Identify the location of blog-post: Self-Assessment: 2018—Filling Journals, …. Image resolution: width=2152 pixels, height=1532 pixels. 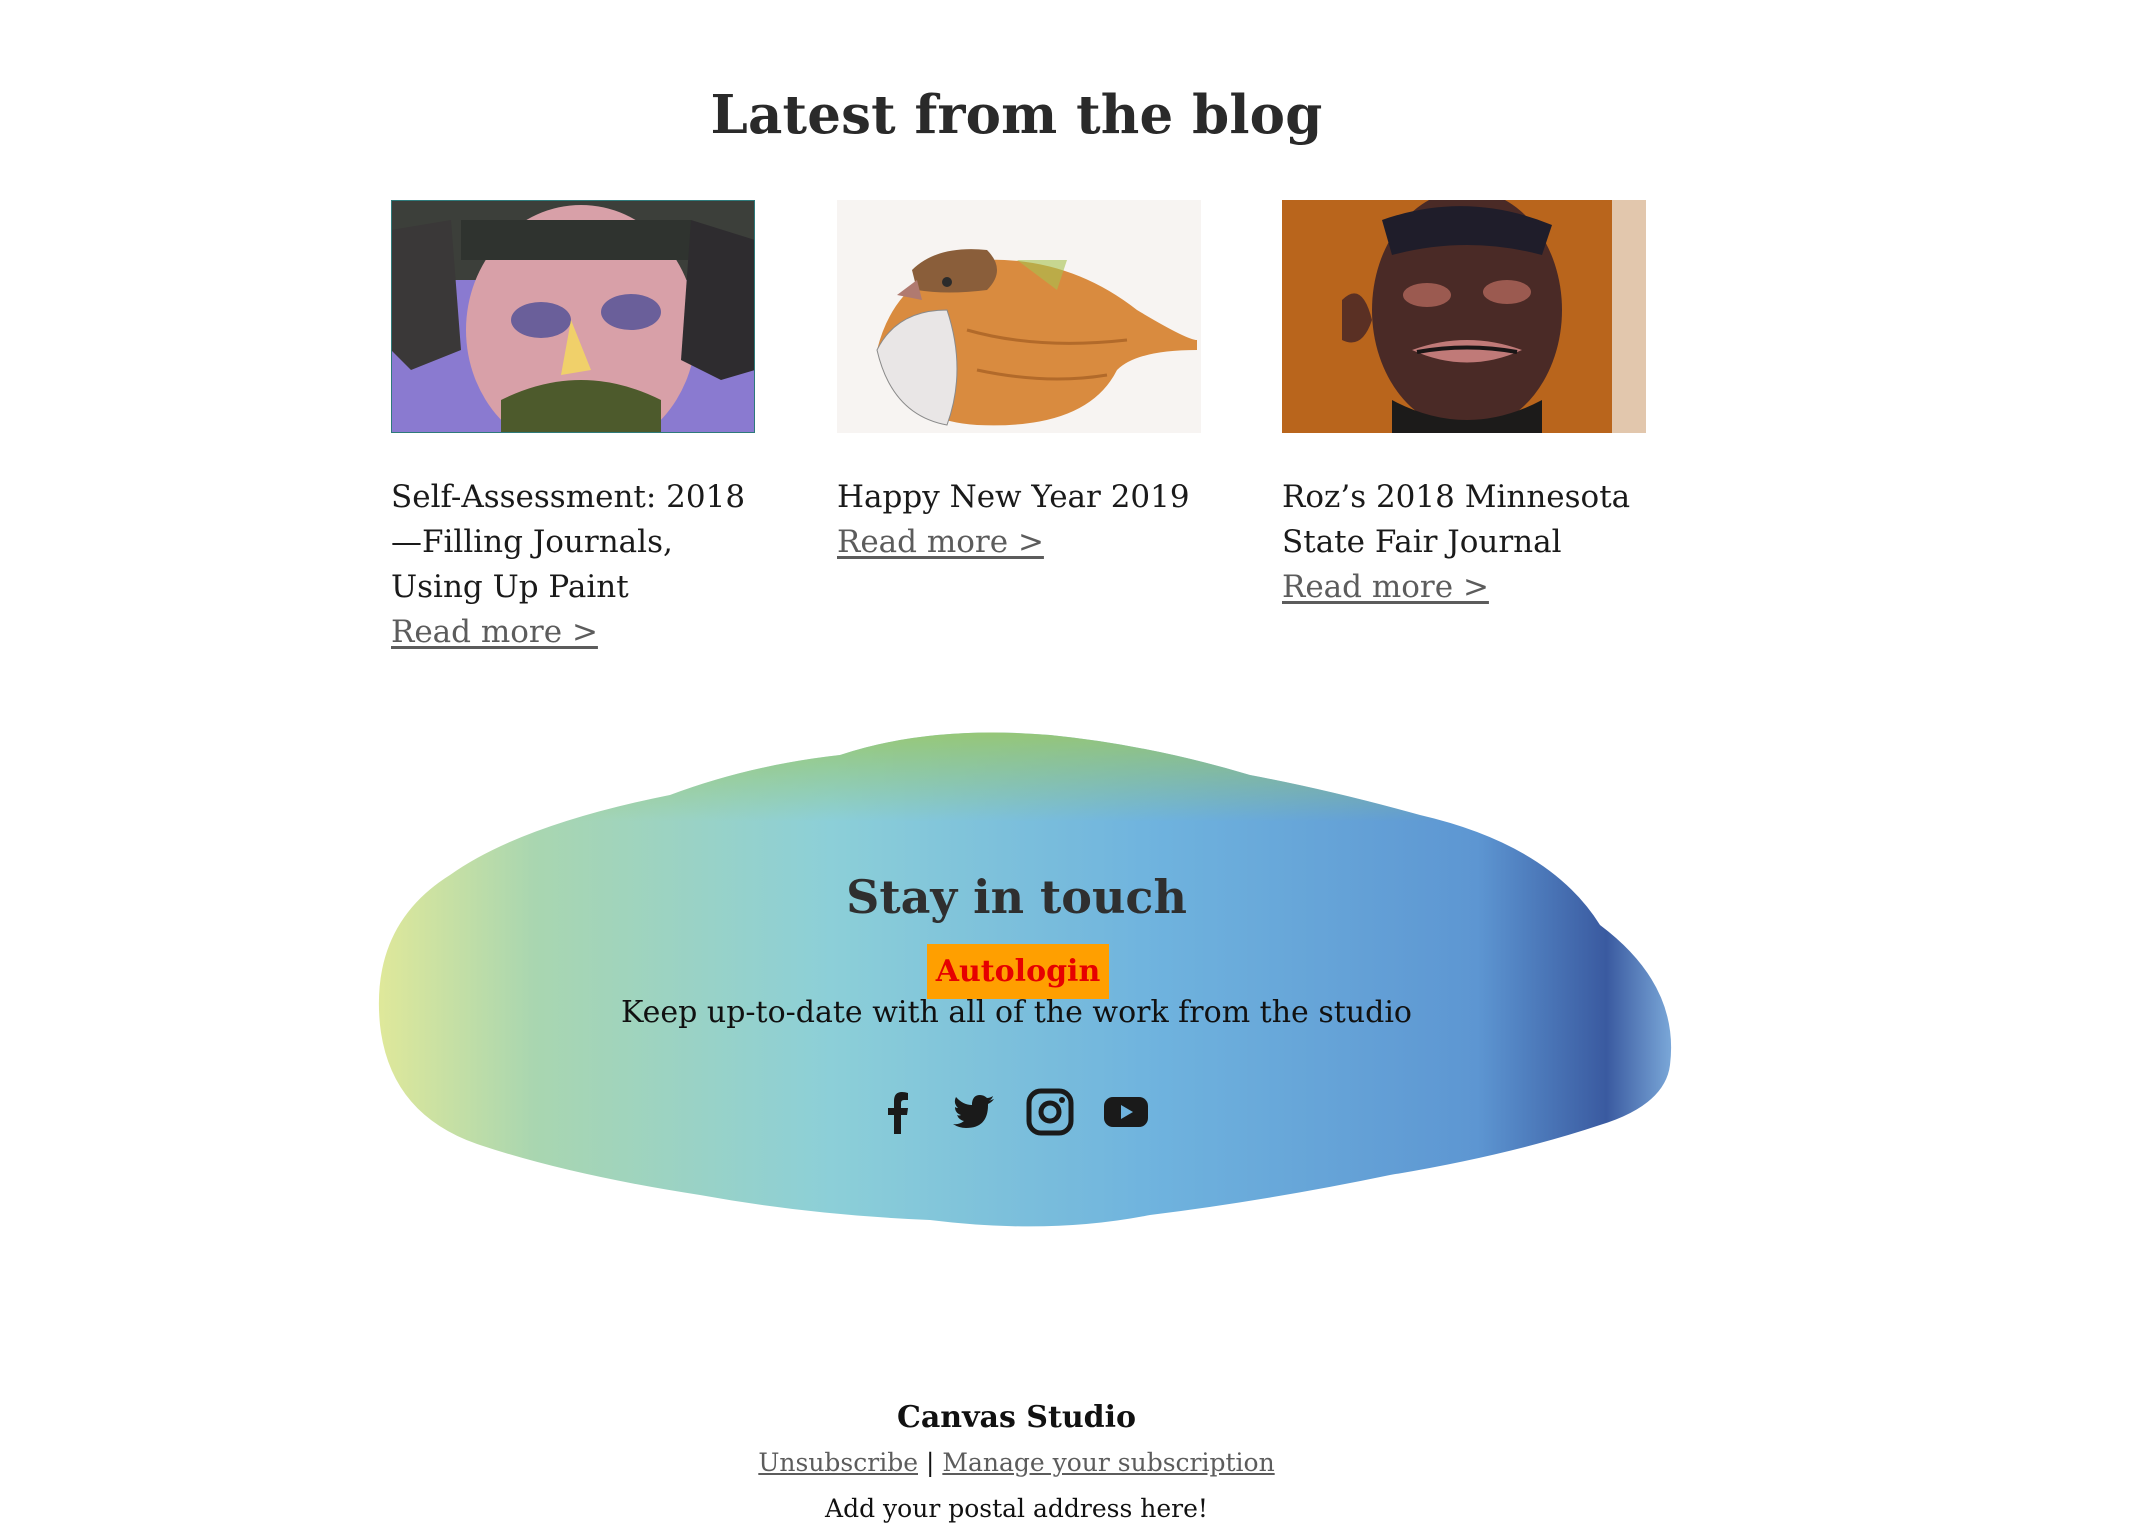
(573, 427).